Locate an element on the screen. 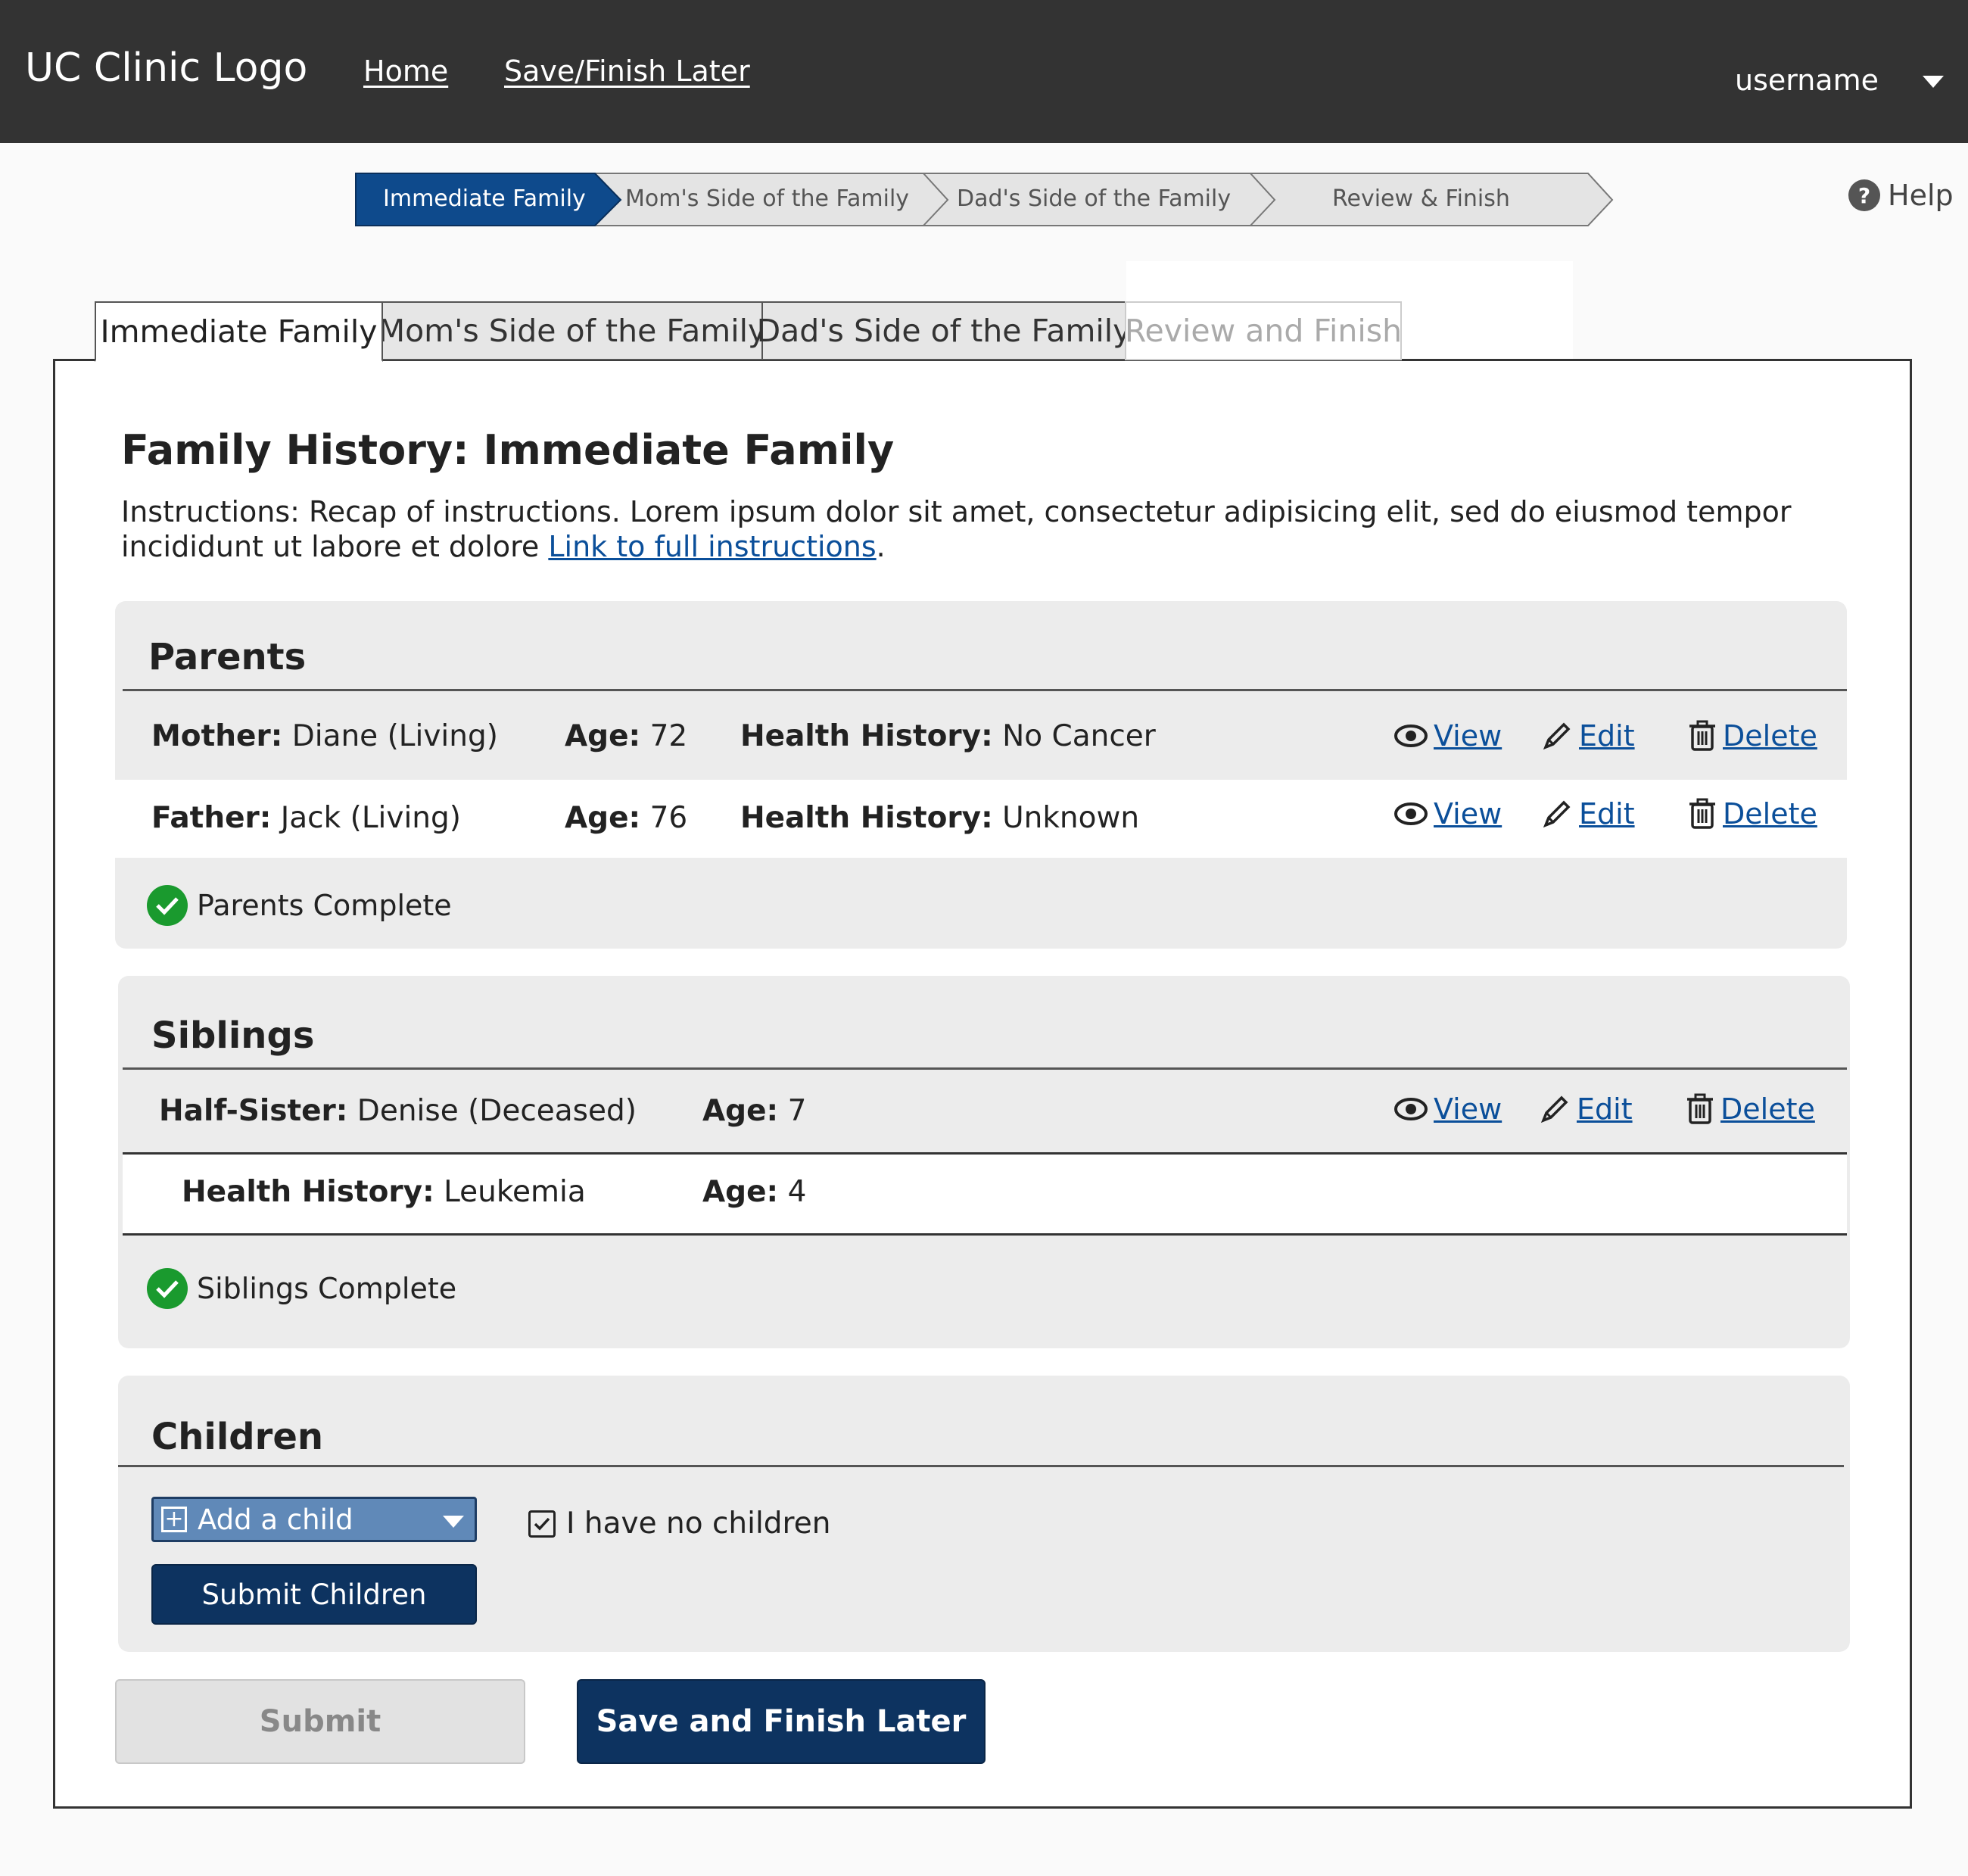 The height and width of the screenshot is (1876, 1968). tab-review-finish: Review and Finish is located at coordinates (1263, 330).